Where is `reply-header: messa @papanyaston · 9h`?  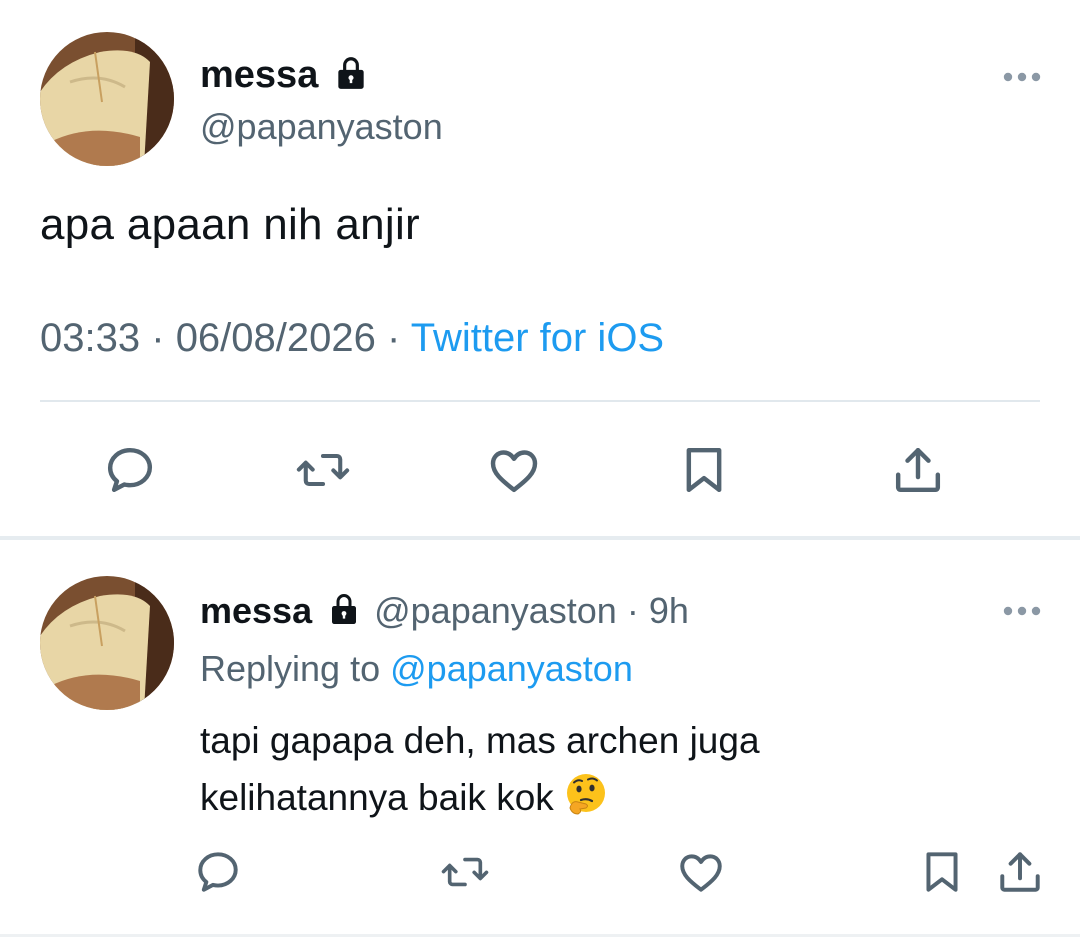 reply-header: messa @papanyaston · 9h is located at coordinates (444, 611).